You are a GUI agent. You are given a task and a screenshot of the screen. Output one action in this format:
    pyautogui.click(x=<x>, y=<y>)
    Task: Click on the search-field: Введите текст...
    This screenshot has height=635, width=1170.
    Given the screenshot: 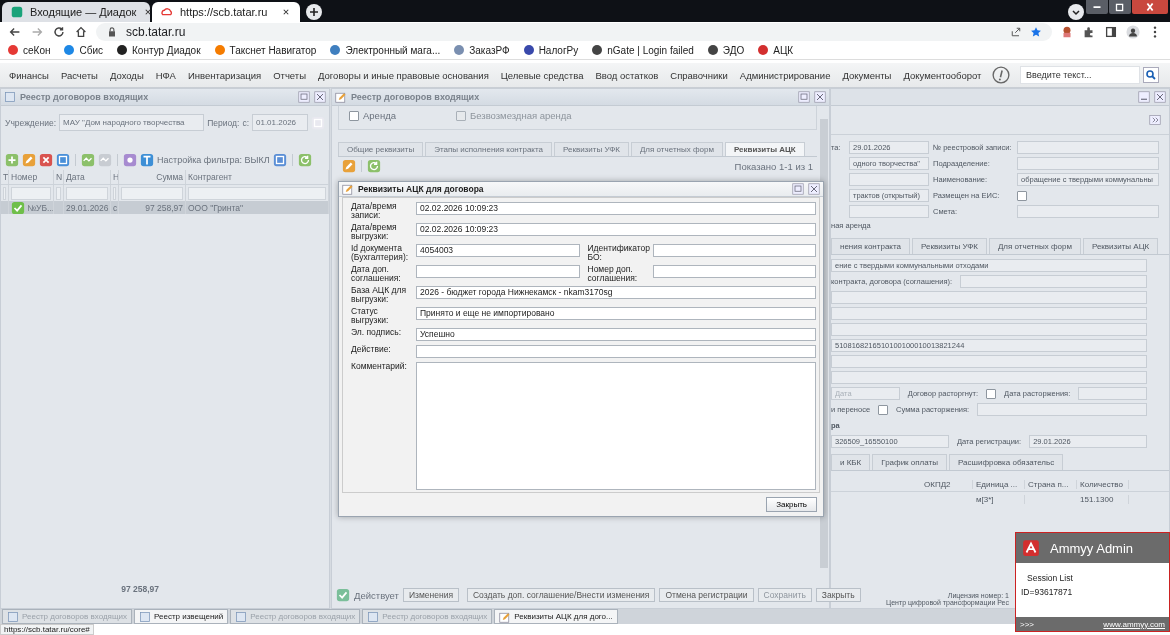 What is the action you would take?
    pyautogui.click(x=1080, y=75)
    